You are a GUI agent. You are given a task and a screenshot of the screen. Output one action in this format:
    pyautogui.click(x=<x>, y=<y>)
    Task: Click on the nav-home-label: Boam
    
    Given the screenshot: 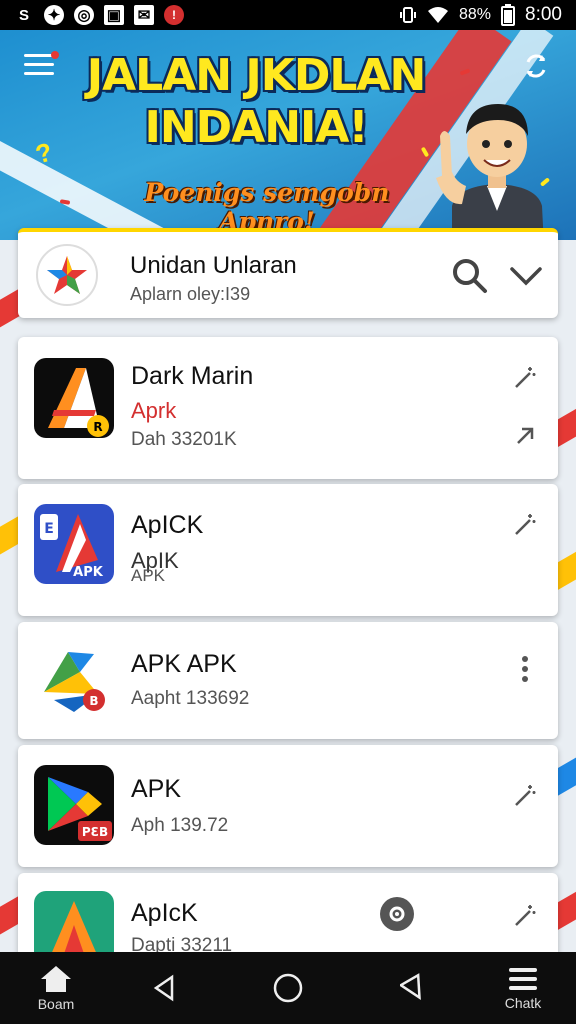 What is the action you would take?
    pyautogui.click(x=56, y=1004)
    